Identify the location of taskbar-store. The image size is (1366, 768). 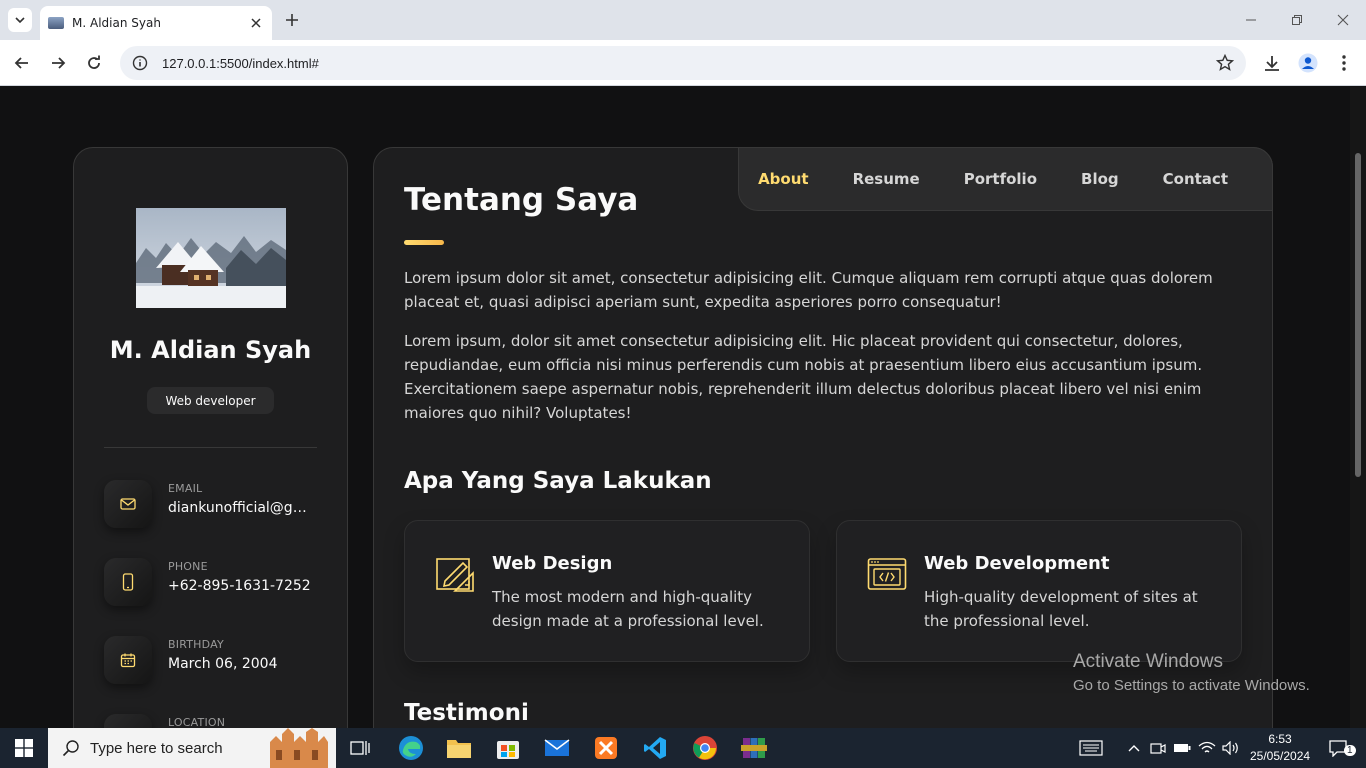
(508, 748).